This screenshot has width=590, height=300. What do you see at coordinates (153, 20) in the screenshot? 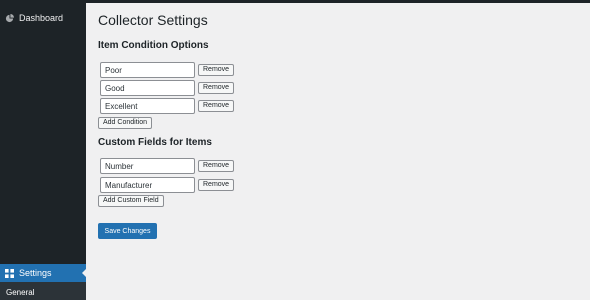
I see `page-title: Collector Settings` at bounding box center [153, 20].